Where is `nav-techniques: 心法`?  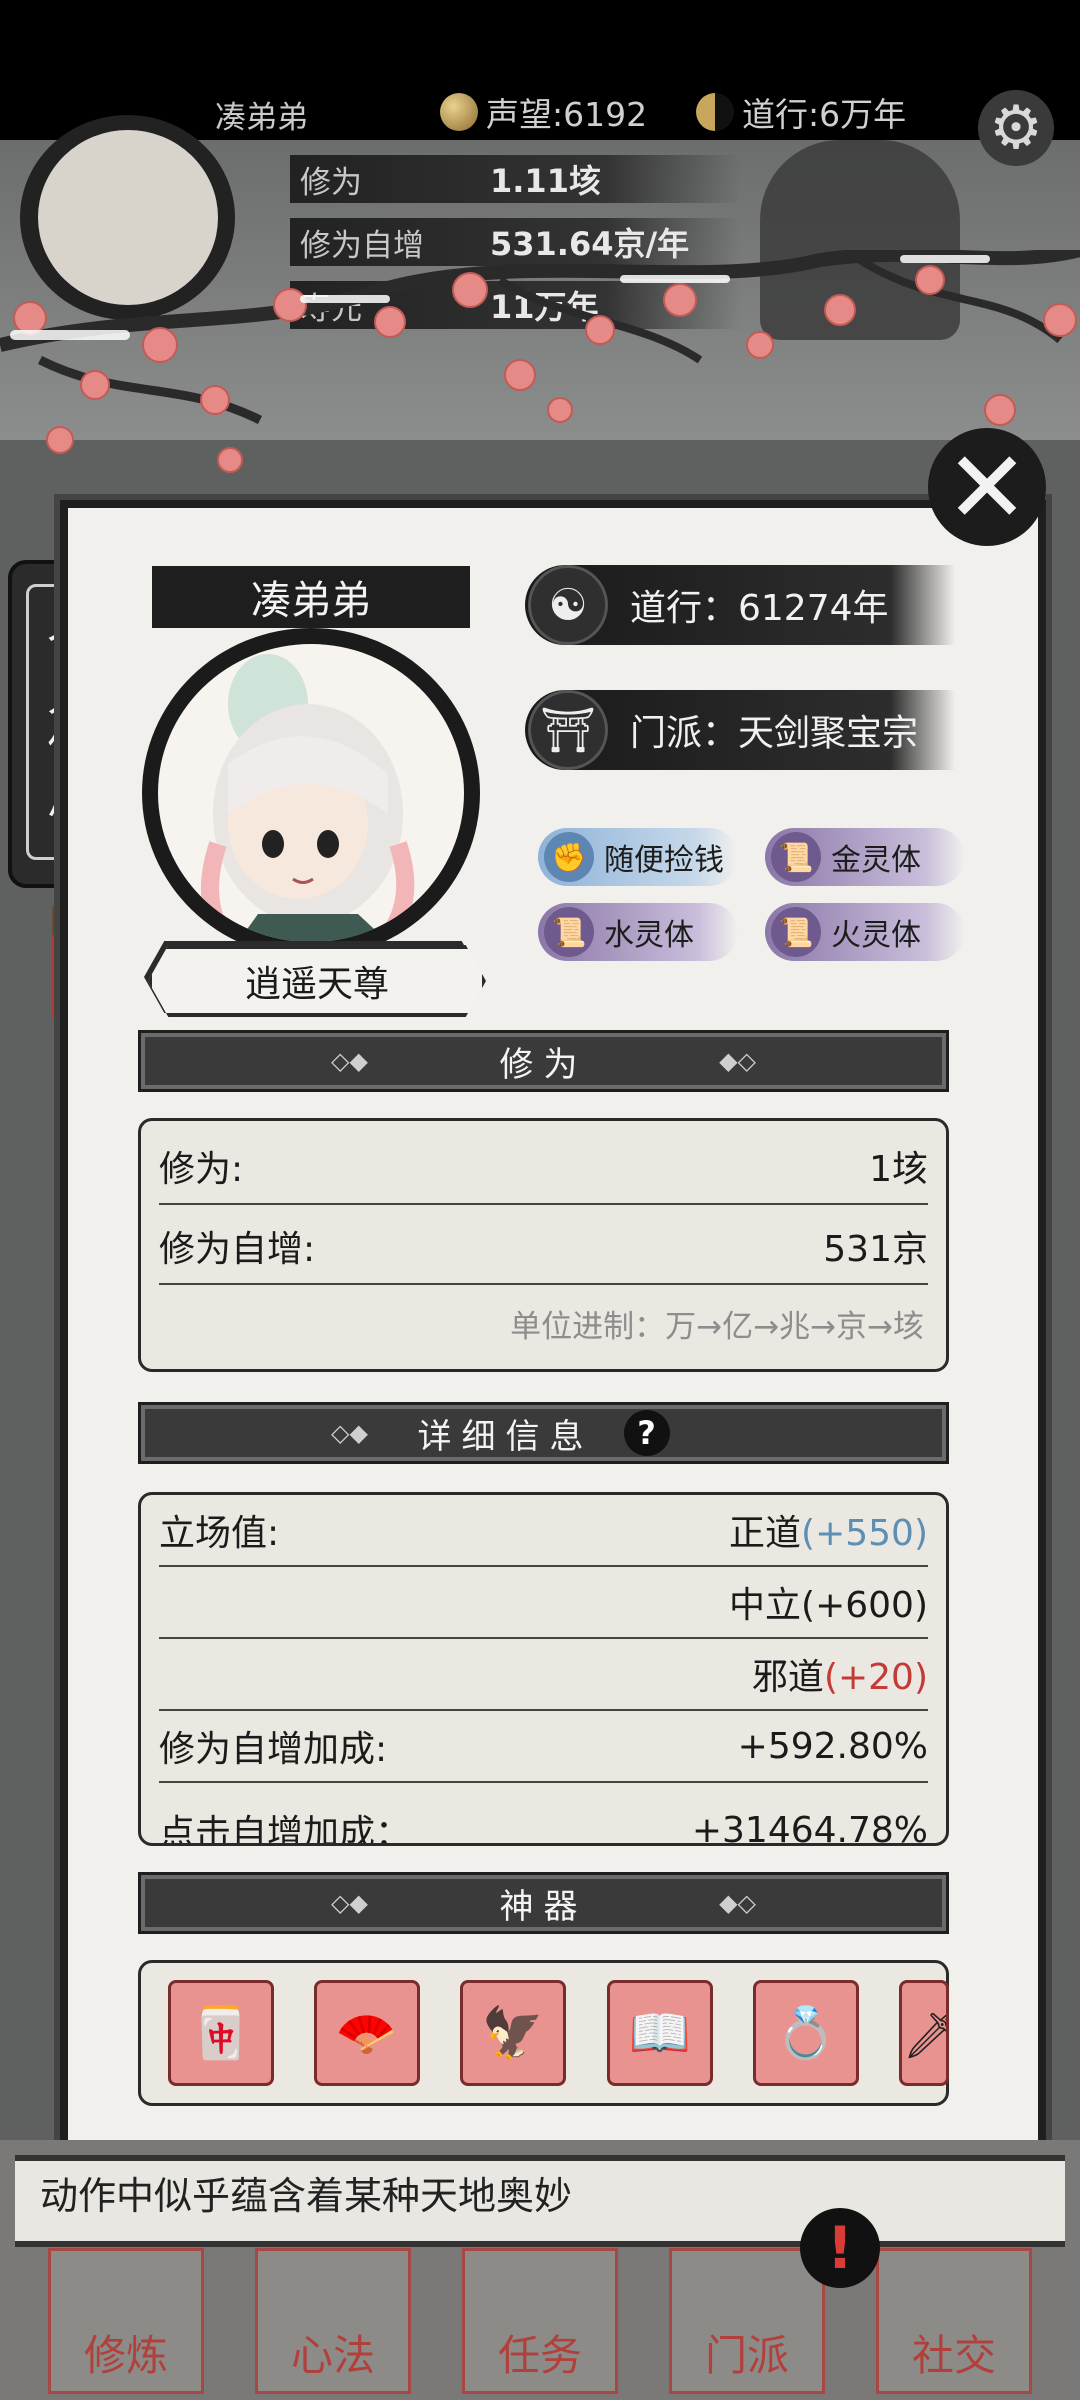
nav-techniques: 心法 is located at coordinates (333, 2321).